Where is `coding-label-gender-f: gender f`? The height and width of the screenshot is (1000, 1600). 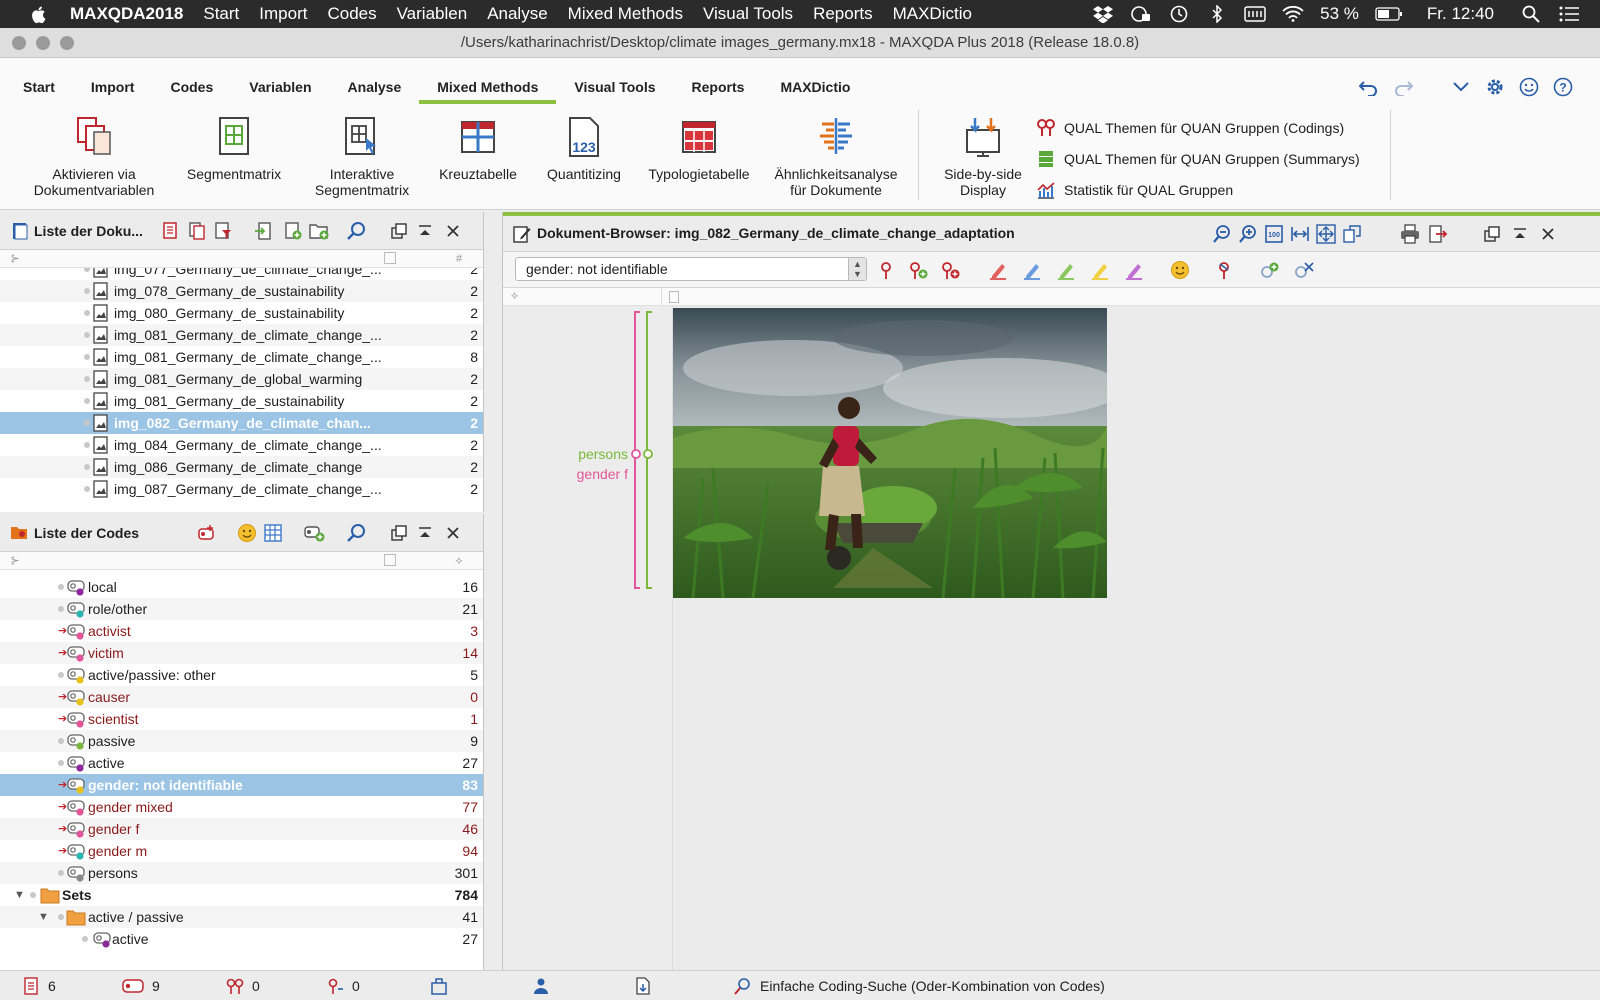
coding-label-gender-f: gender f is located at coordinates (602, 474).